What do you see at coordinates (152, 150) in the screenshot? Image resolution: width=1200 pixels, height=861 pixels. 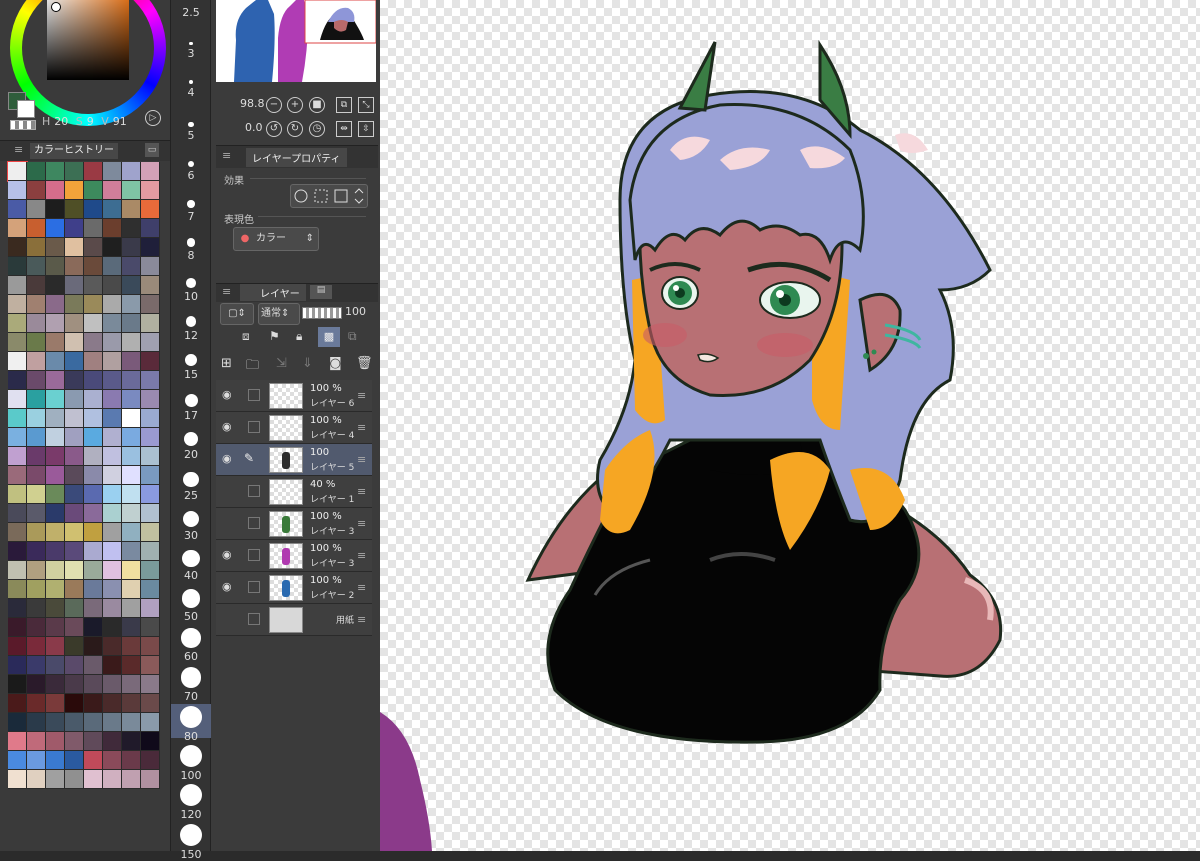 I see `panel-collapse-icon: ▭` at bounding box center [152, 150].